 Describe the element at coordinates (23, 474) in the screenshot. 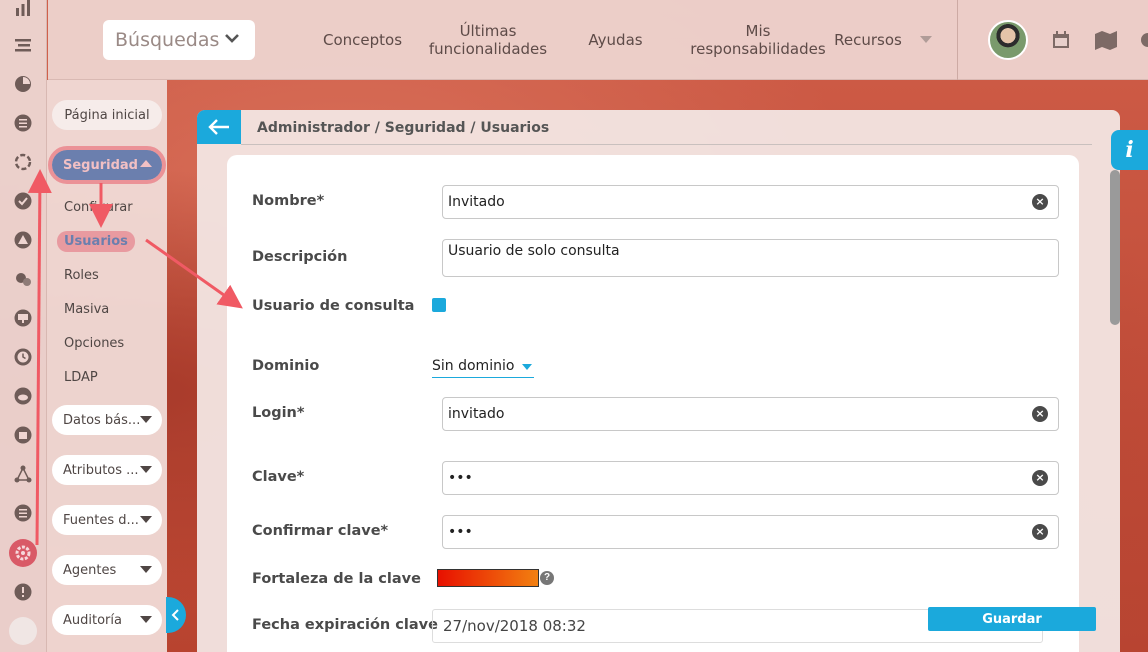

I see `network-icon` at that location.